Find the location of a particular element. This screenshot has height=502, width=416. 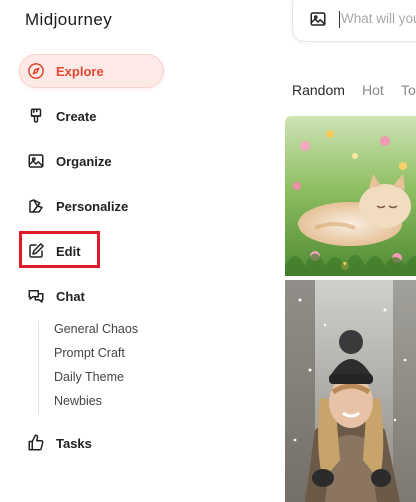

sidebar-item-label: Organize is located at coordinates (84, 161).